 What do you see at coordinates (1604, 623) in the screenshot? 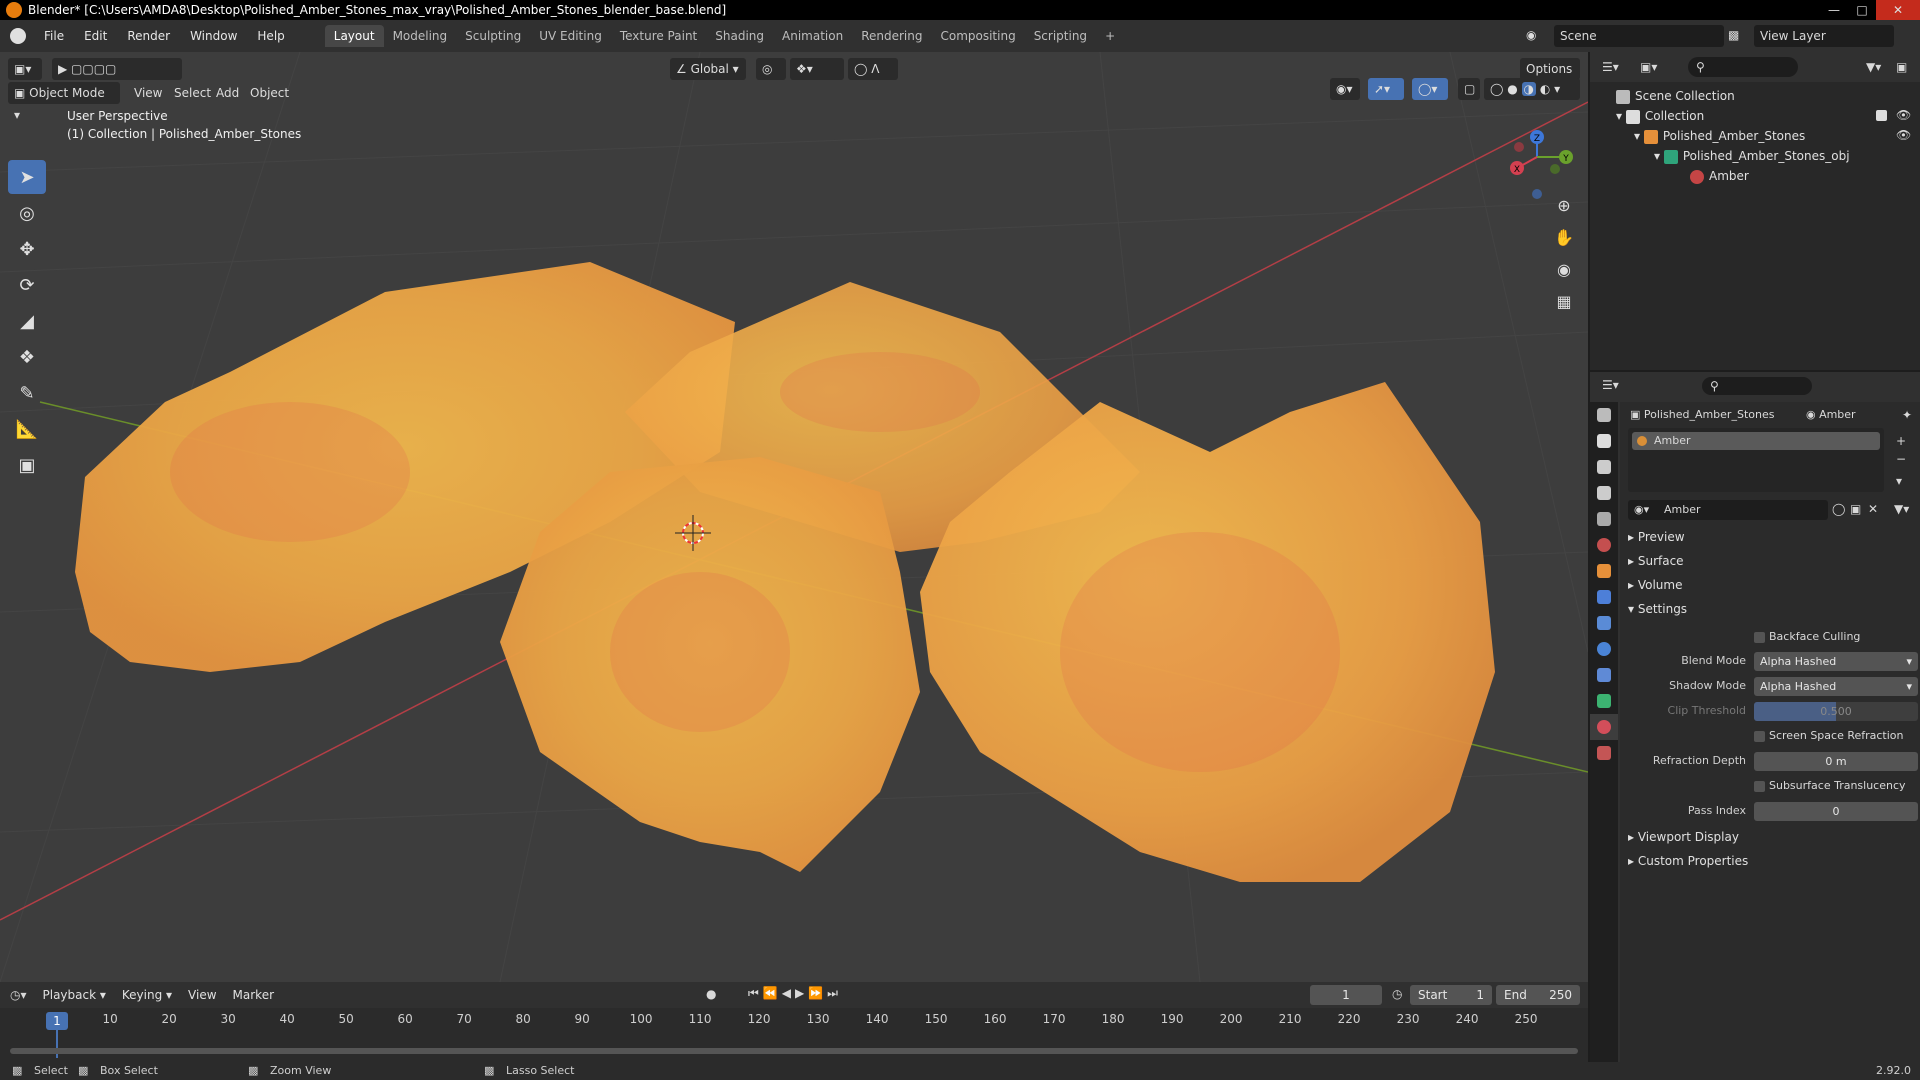
I see `tab-particles` at bounding box center [1604, 623].